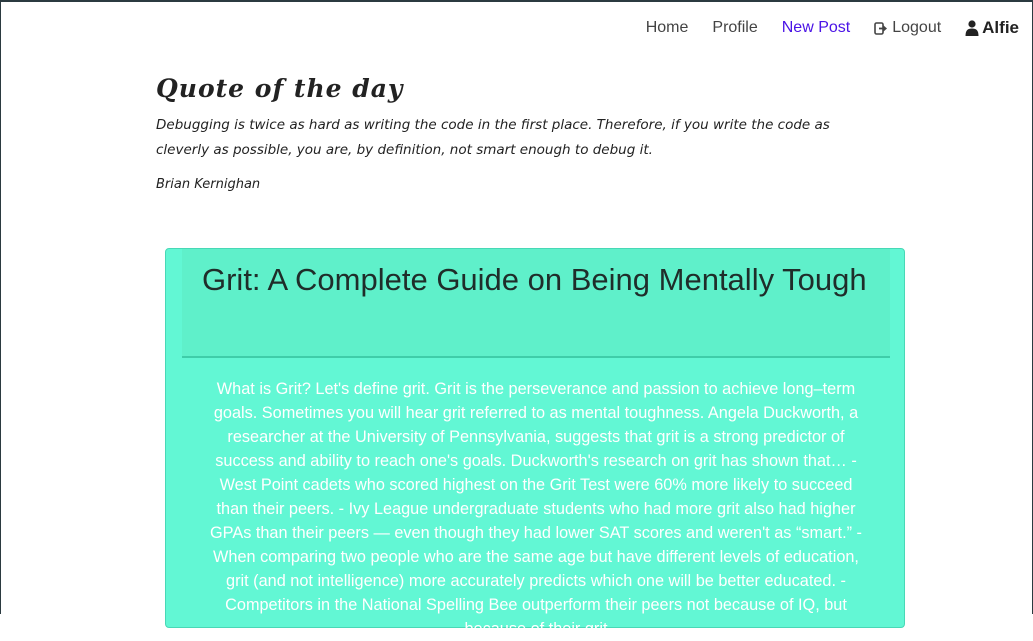  I want to click on nav-profile-link: Profile, so click(734, 28).